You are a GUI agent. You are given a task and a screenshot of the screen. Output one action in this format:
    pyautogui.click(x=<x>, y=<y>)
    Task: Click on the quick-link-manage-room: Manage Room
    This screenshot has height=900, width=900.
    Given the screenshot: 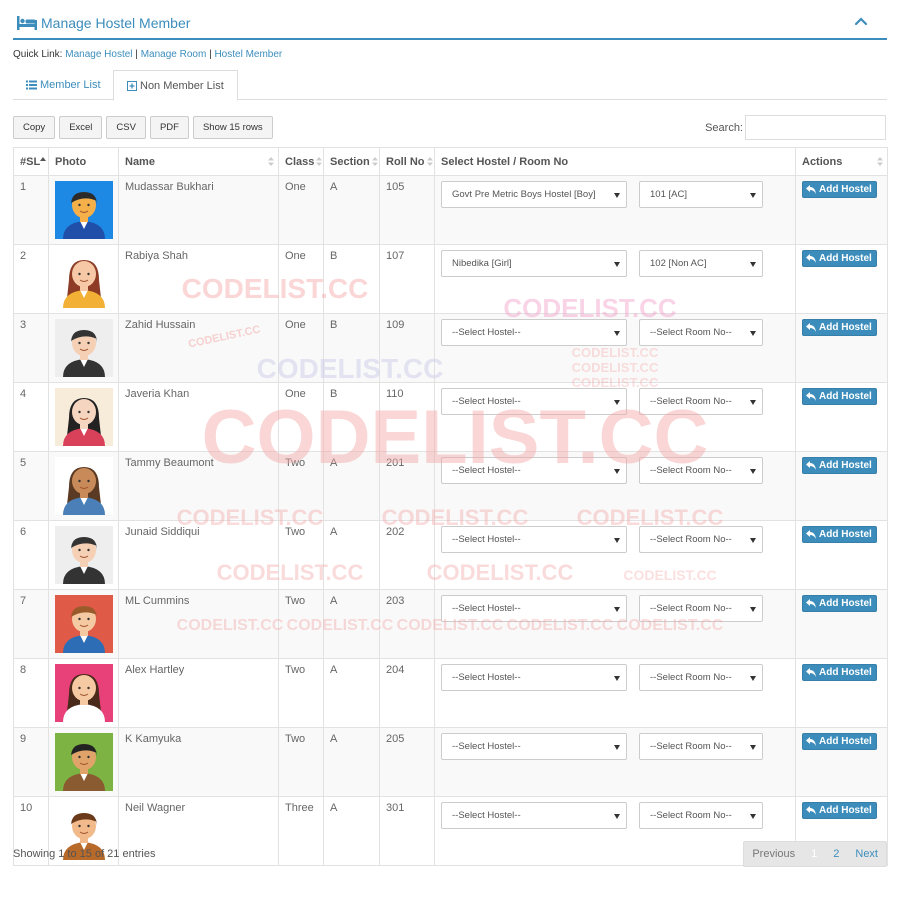 What is the action you would take?
    pyautogui.click(x=174, y=54)
    